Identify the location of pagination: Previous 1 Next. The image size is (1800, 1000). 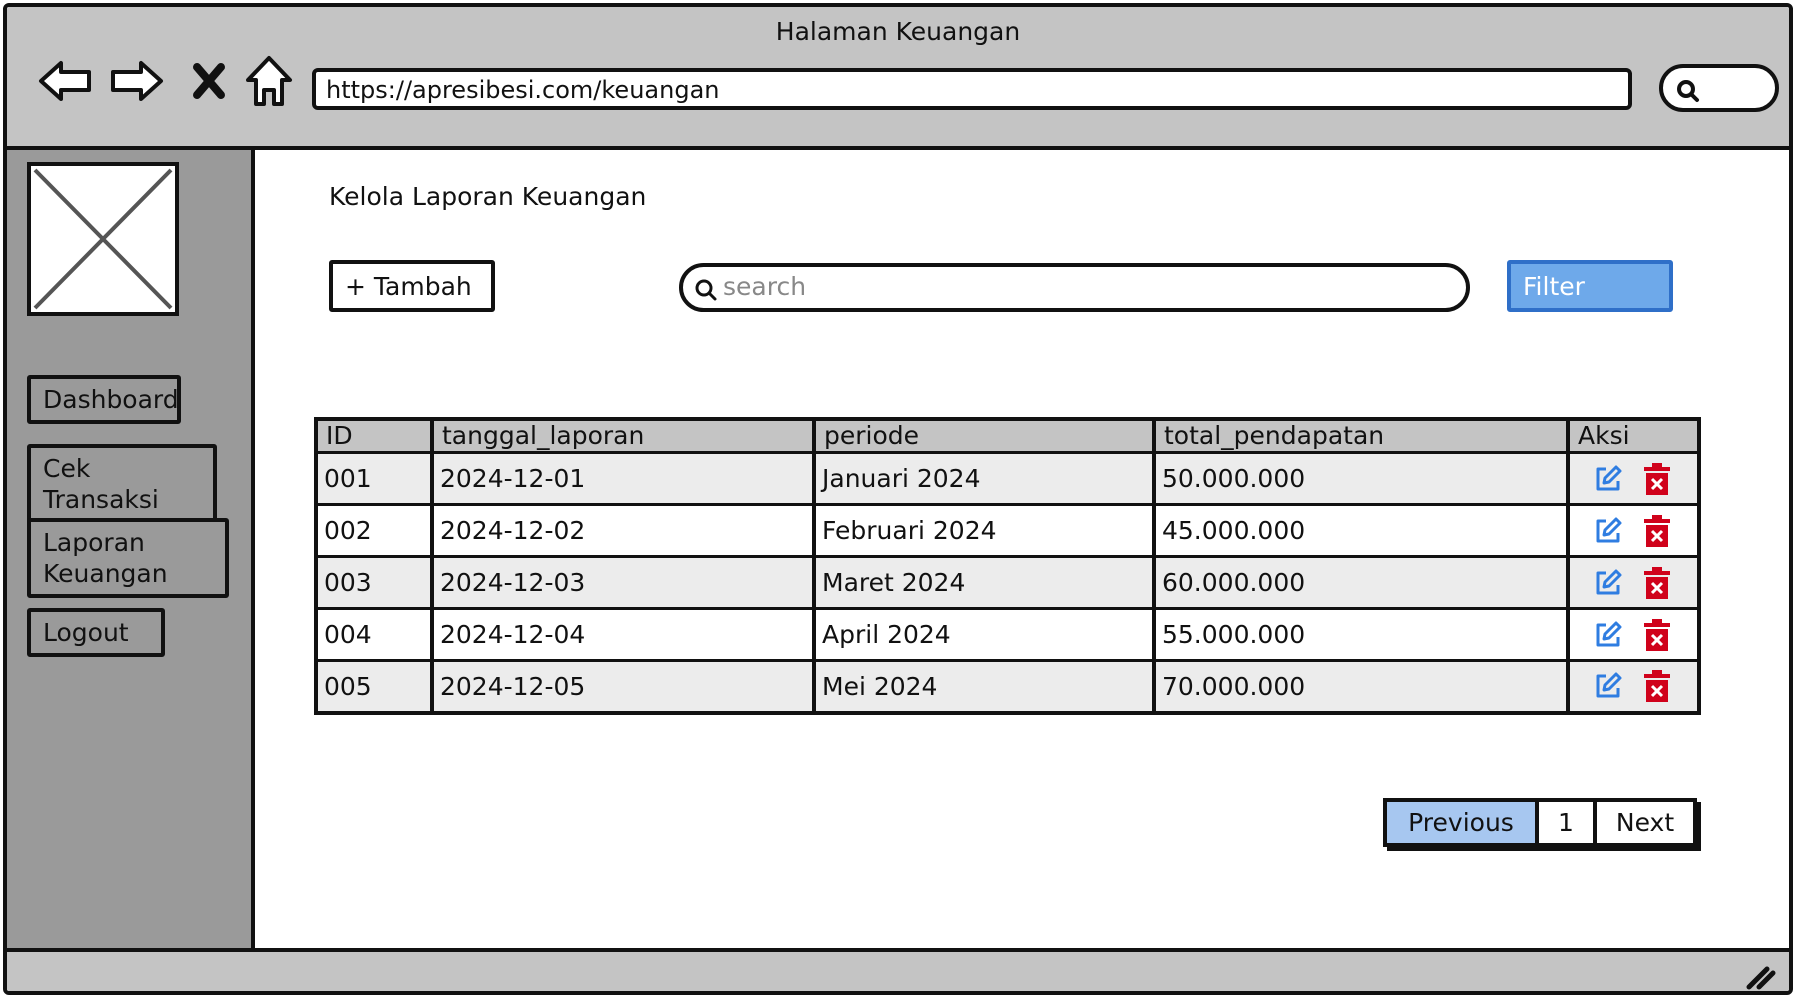
(1540, 822).